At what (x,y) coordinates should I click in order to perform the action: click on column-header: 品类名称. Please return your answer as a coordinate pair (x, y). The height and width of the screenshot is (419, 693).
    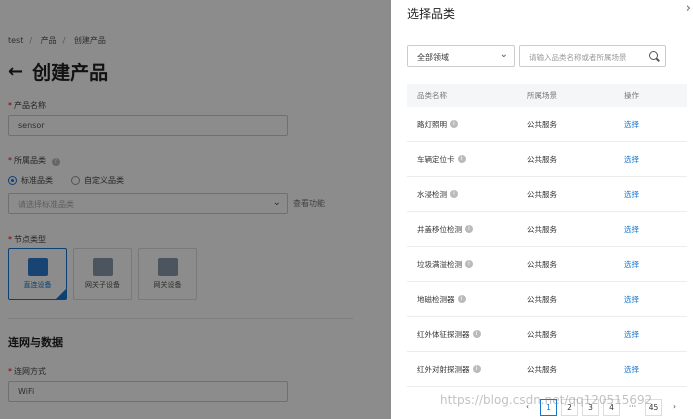
    Looking at the image, I should click on (432, 95).